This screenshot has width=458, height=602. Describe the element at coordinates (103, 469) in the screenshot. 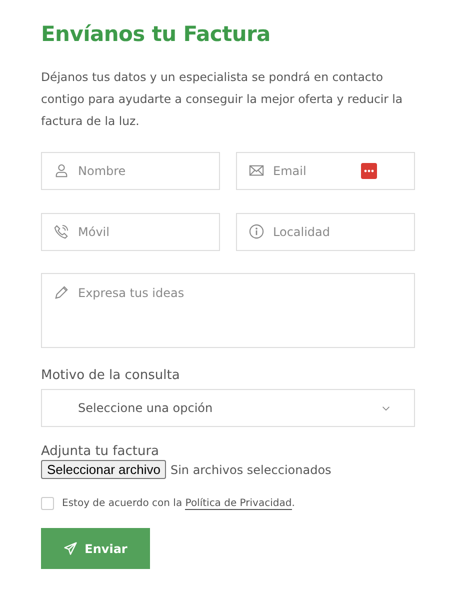

I see `choose-file-button: Seleccionar archivo` at that location.